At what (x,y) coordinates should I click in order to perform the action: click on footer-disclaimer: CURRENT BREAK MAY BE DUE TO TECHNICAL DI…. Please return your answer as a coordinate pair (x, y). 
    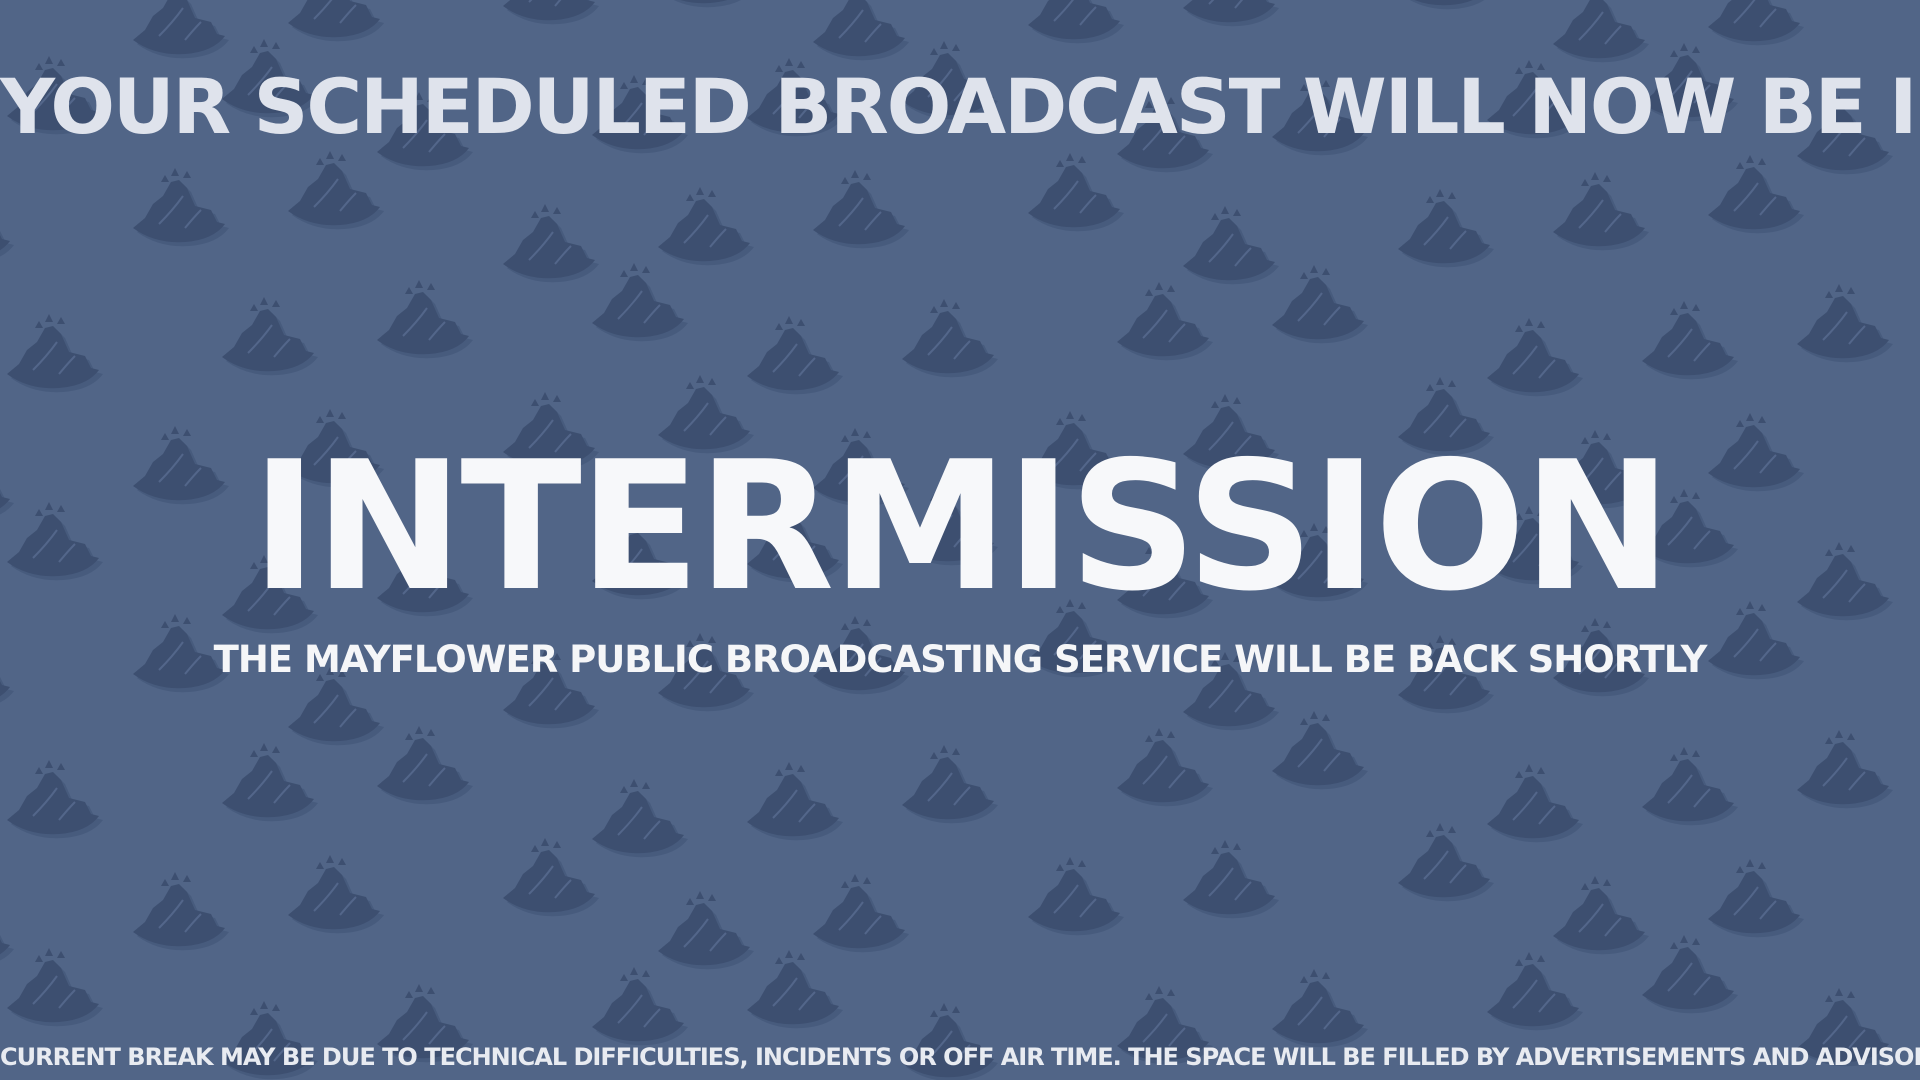
    Looking at the image, I should click on (960, 1057).